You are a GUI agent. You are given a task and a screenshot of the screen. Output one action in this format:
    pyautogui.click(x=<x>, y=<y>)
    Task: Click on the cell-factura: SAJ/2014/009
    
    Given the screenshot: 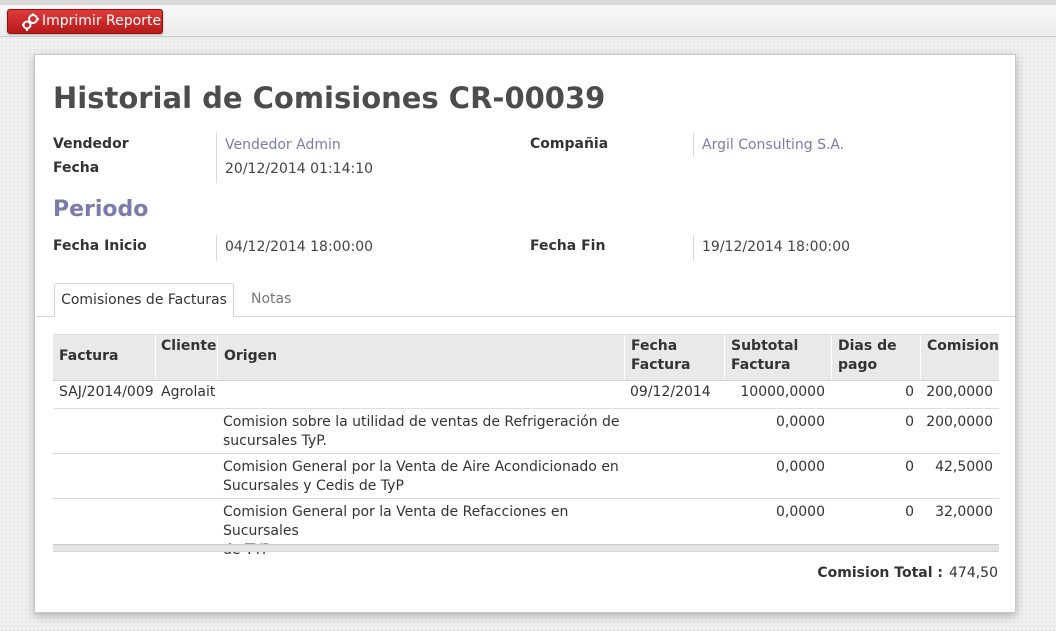 What is the action you would take?
    pyautogui.click(x=106, y=392)
    